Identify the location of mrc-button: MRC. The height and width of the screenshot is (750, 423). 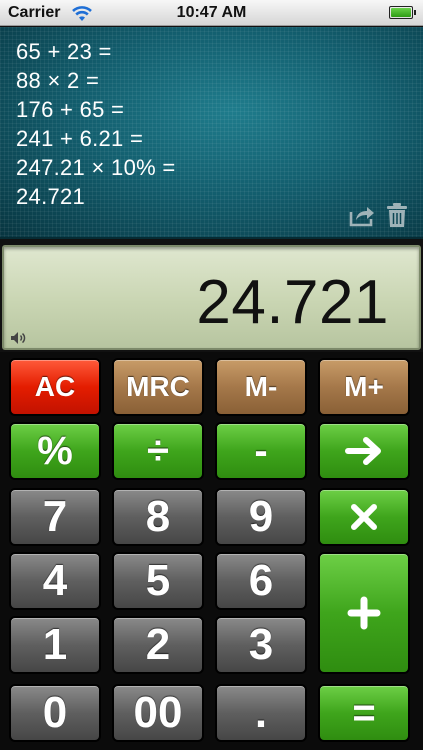
(158, 387).